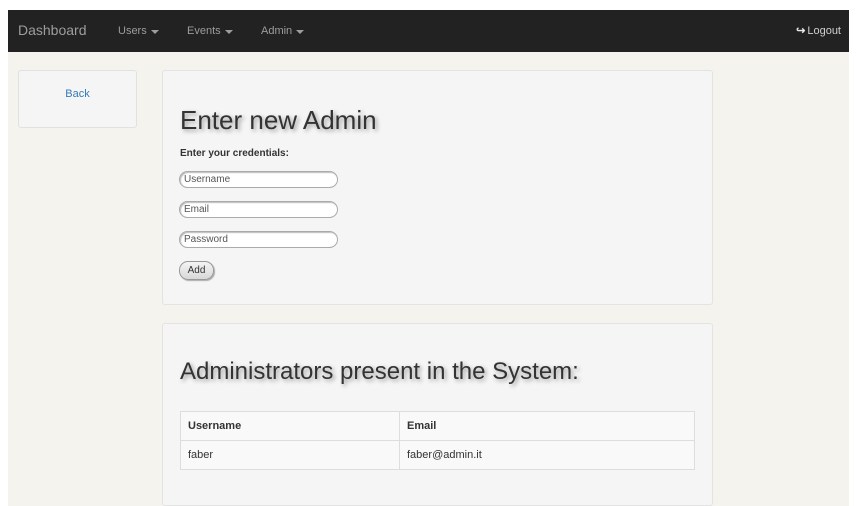 This screenshot has height=506, width=857. Describe the element at coordinates (290, 426) in the screenshot. I see `column-header-username: Username` at that location.